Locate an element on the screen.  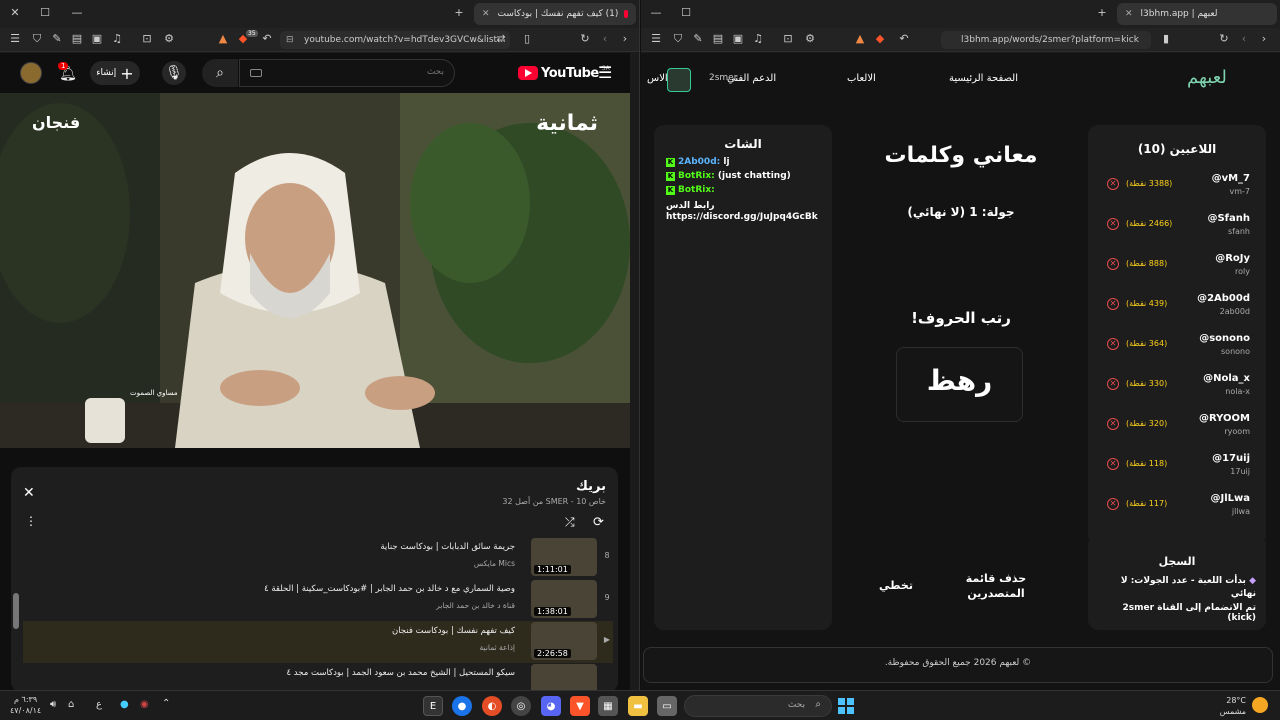
customize-icon: ⇄ is located at coordinates (501, 39).